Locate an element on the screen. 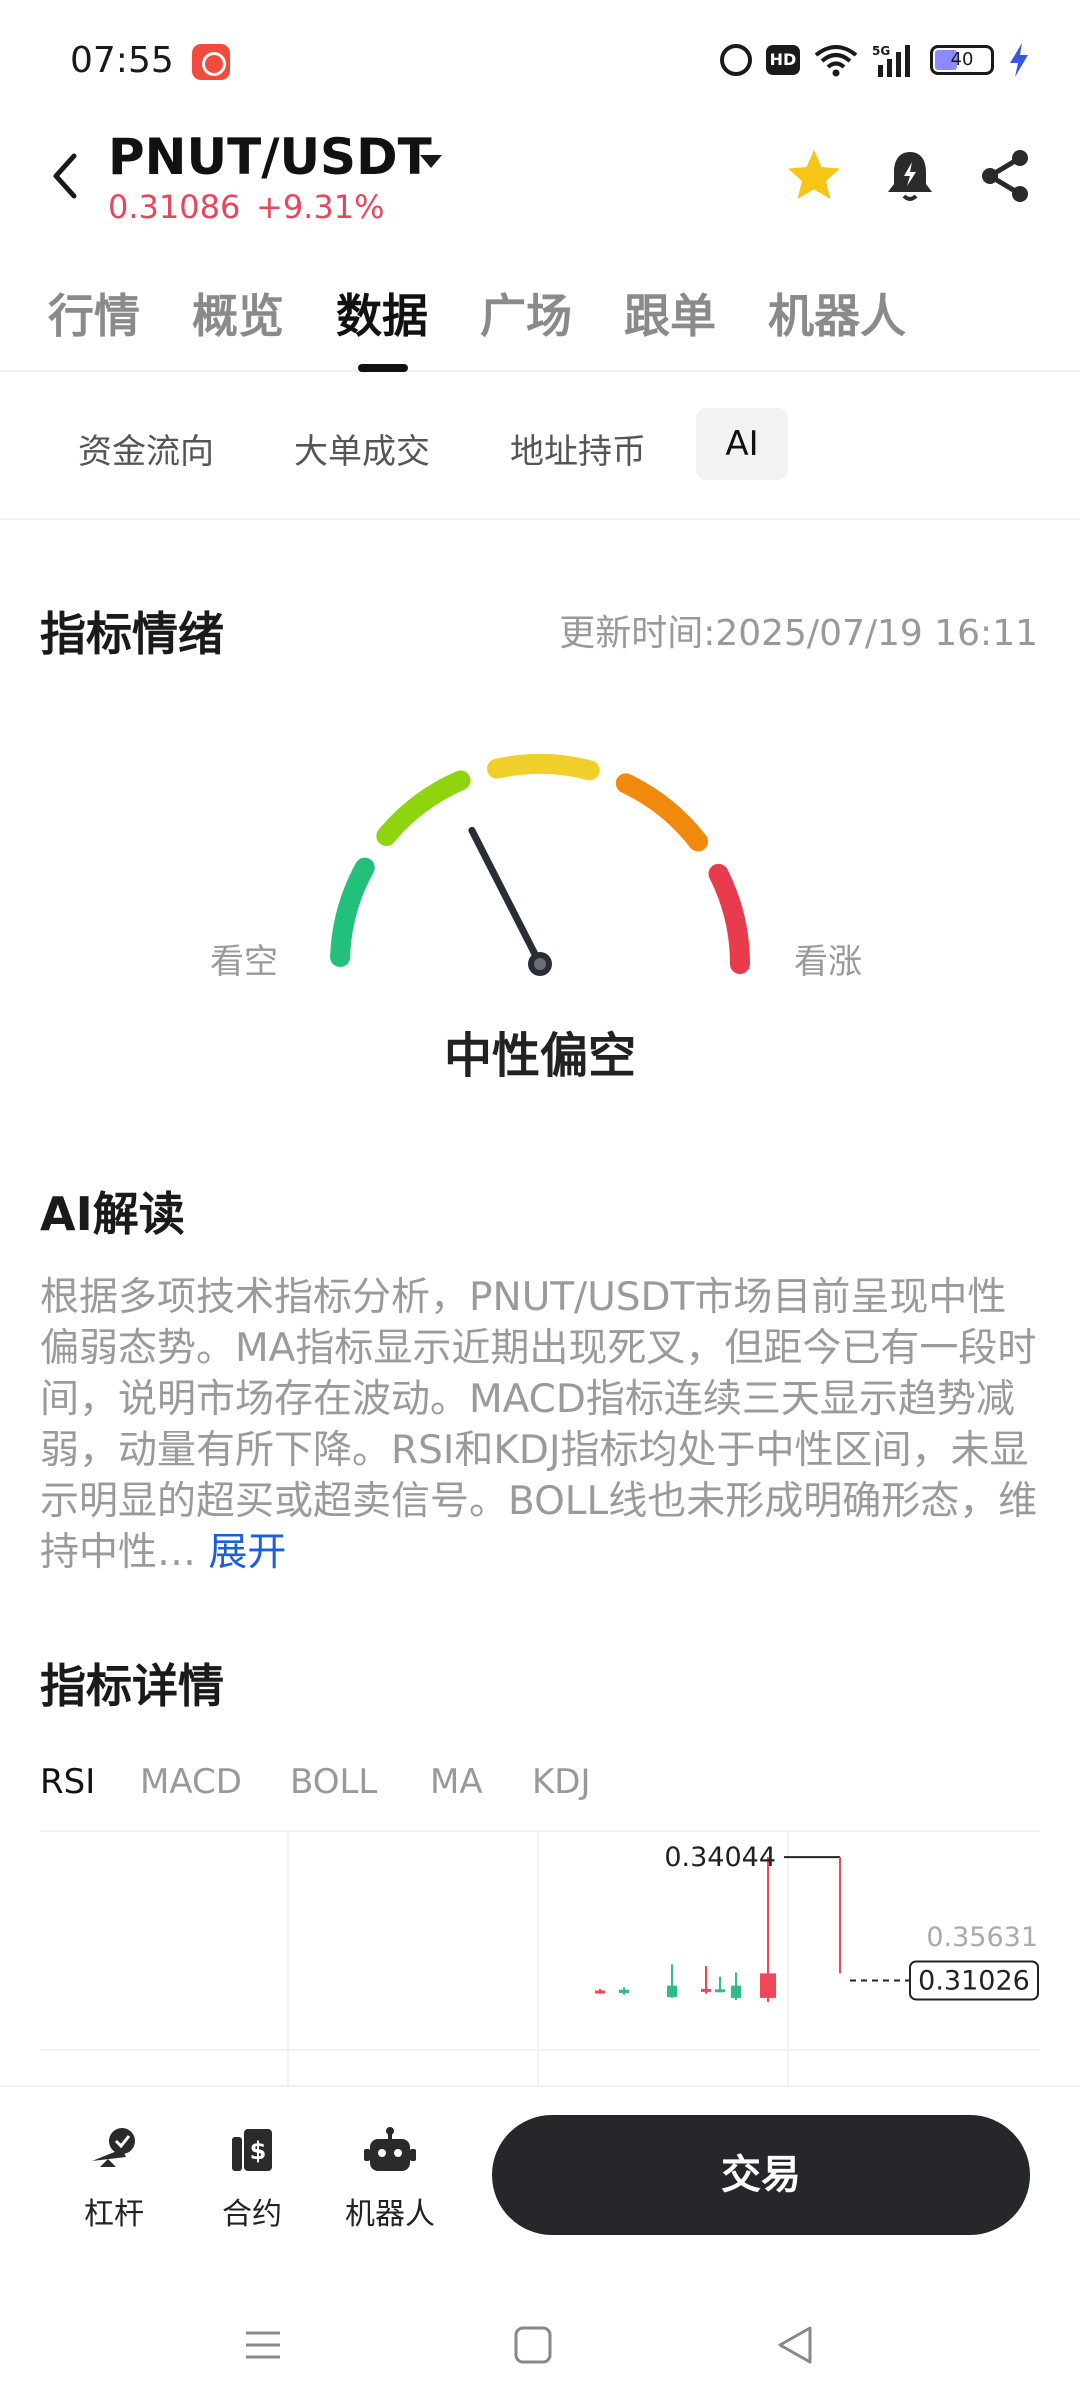  subtab-large-trades: 大单成交 is located at coordinates (362, 448).